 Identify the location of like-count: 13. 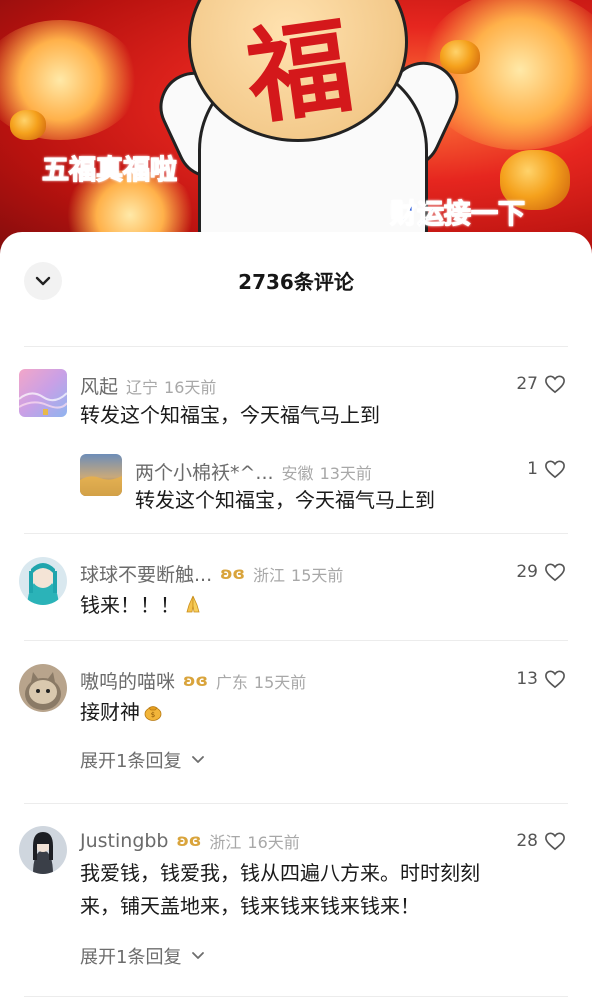
(527, 679).